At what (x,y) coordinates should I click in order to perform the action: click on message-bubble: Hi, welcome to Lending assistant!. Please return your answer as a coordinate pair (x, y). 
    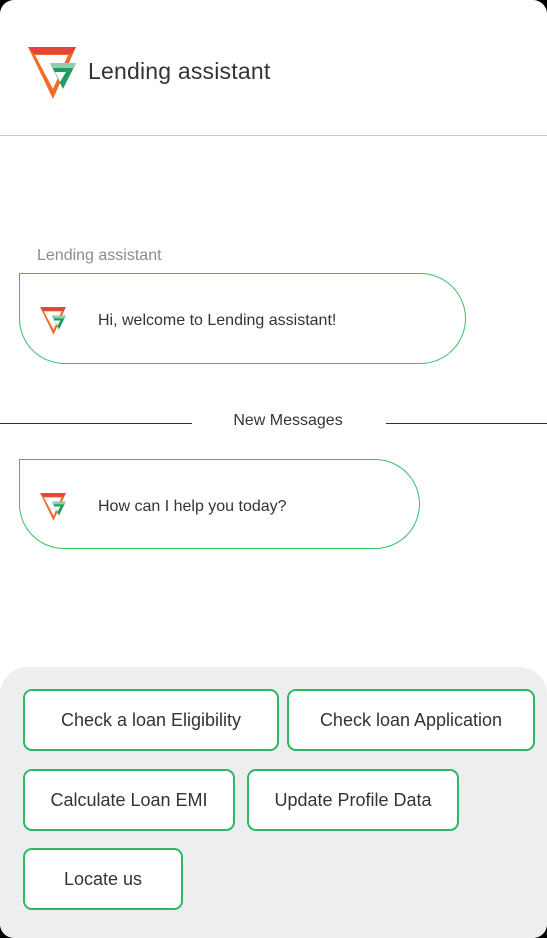
    Looking at the image, I should click on (242, 318).